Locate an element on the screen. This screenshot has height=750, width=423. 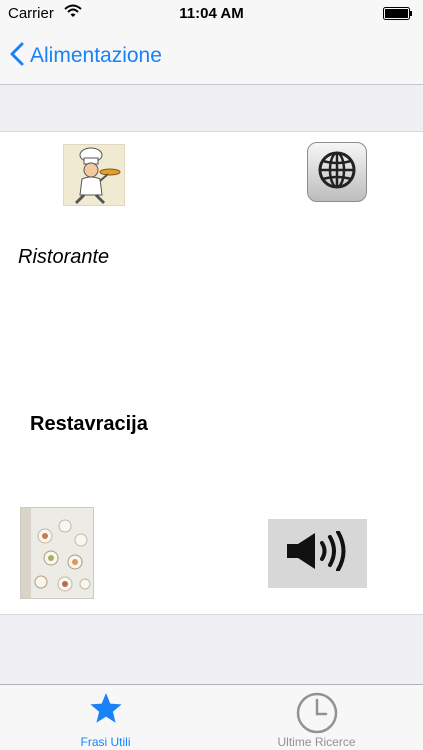
speaker-icon is located at coordinates (318, 553).